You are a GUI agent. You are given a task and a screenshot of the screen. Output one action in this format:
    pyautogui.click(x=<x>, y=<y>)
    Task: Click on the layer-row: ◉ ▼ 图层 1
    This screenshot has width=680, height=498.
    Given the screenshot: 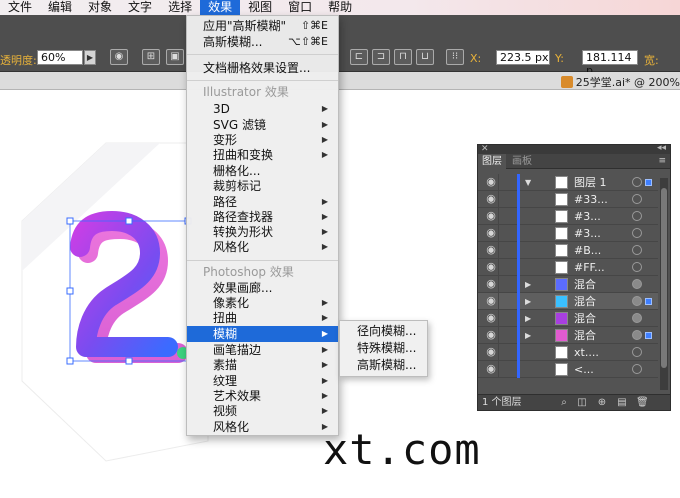 What is the action you would take?
    pyautogui.click(x=568, y=182)
    